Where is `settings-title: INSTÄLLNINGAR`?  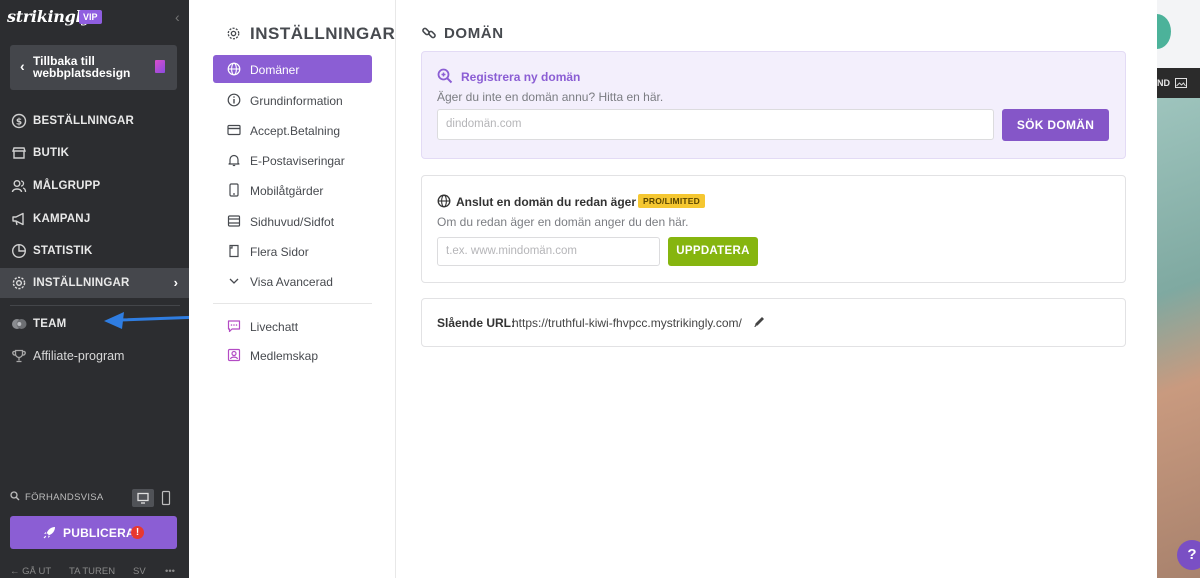
settings-title: INSTÄLLNINGAR is located at coordinates (323, 33).